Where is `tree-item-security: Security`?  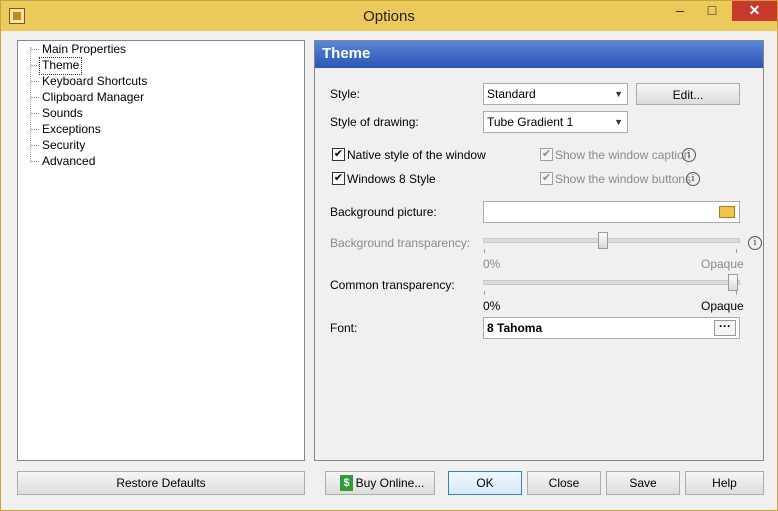
tree-item-security: Security is located at coordinates (63, 145).